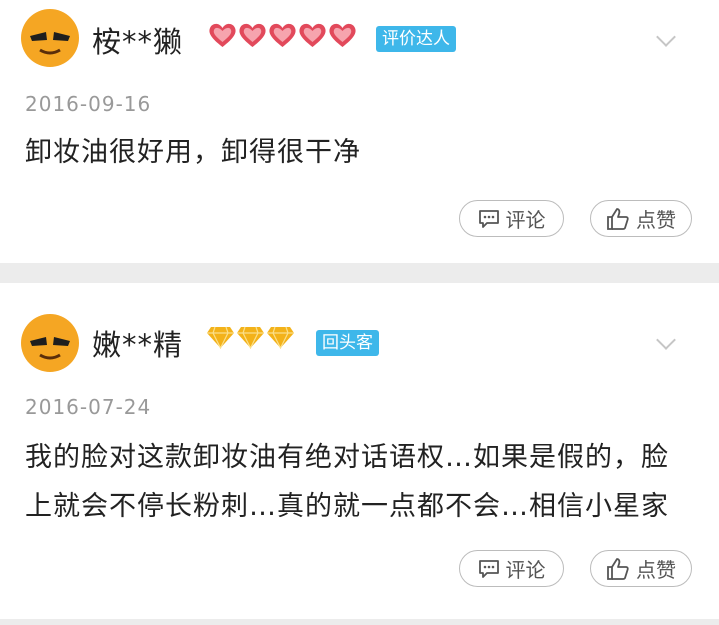 The height and width of the screenshot is (625, 719). I want to click on review-date: 2016-07-24, so click(88, 407).